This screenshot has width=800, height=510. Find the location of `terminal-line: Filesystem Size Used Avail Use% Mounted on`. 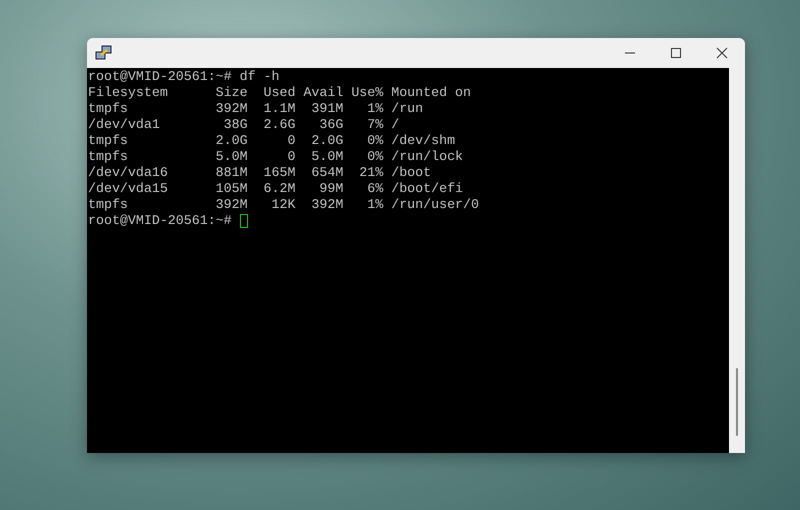

terminal-line: Filesystem Size Used Avail Use% Mounted on is located at coordinates (280, 93).